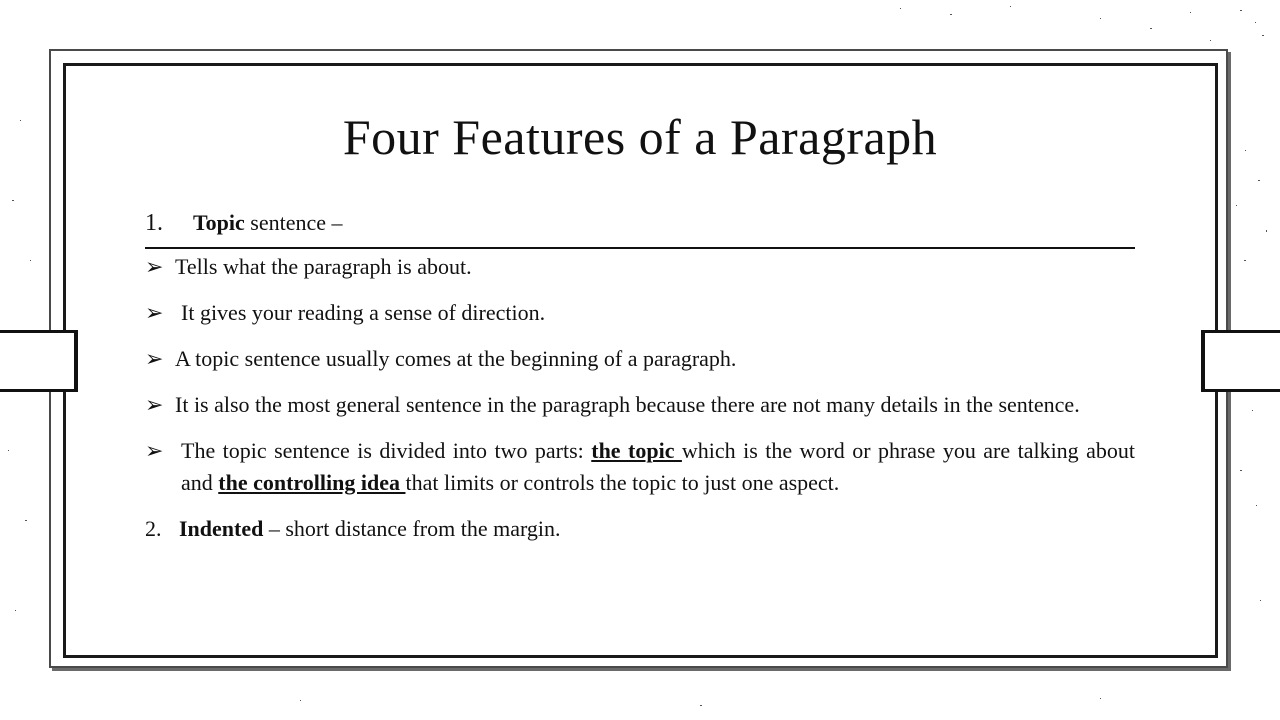  Describe the element at coordinates (640, 227) in the screenshot. I see `item-1-topic-sentence: 1. Topic sentence –` at that location.